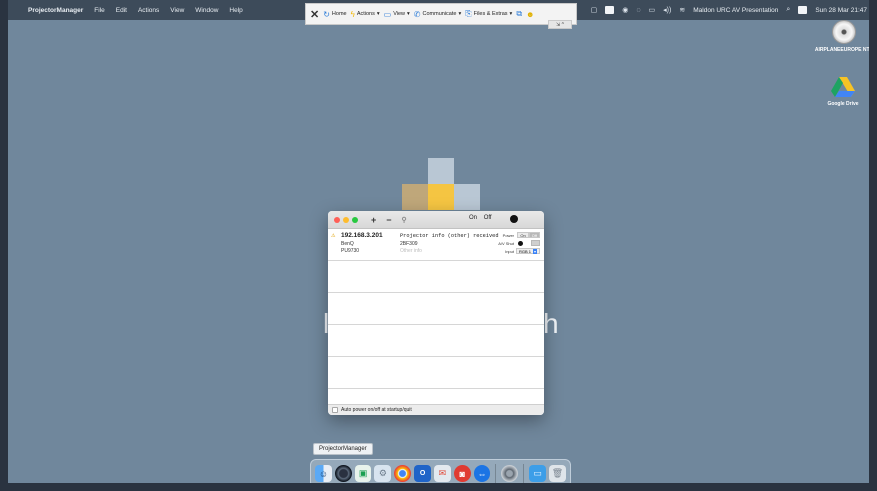  I want to click on projector-brand: BenQ, so click(347, 244).